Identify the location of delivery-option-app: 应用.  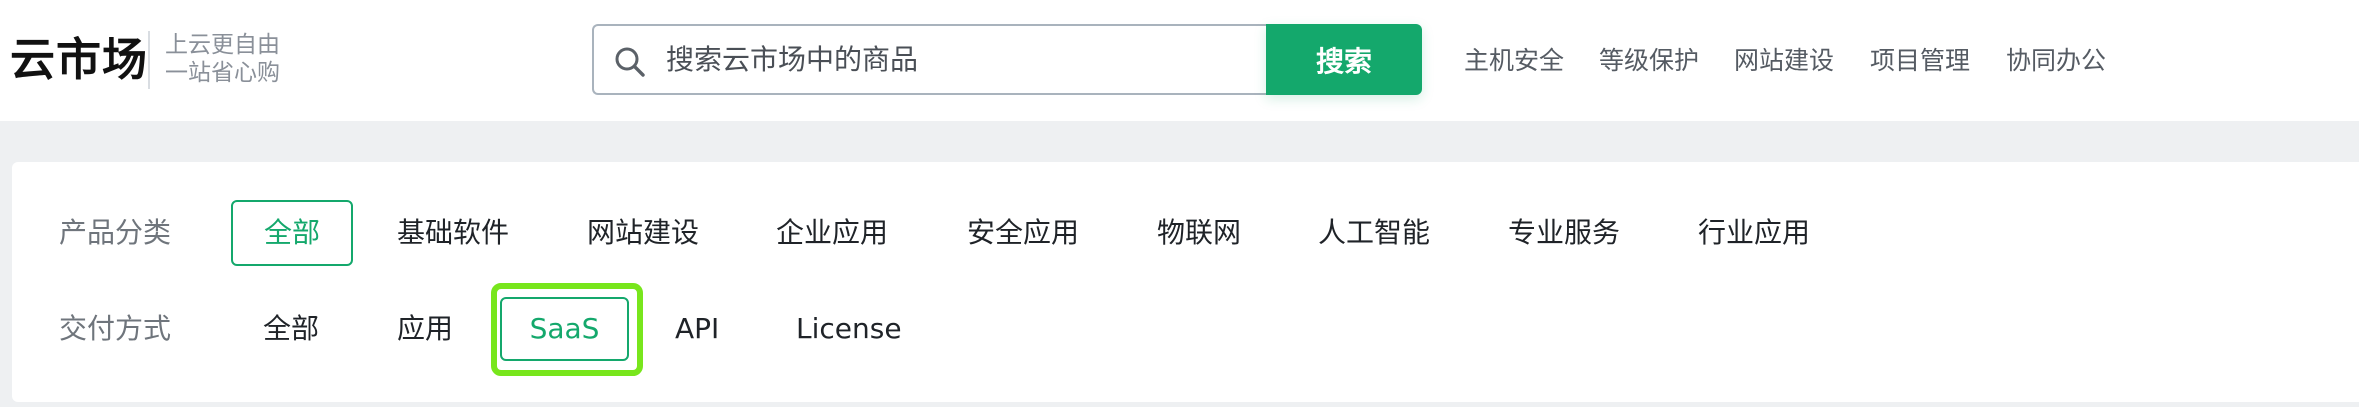
(425, 329).